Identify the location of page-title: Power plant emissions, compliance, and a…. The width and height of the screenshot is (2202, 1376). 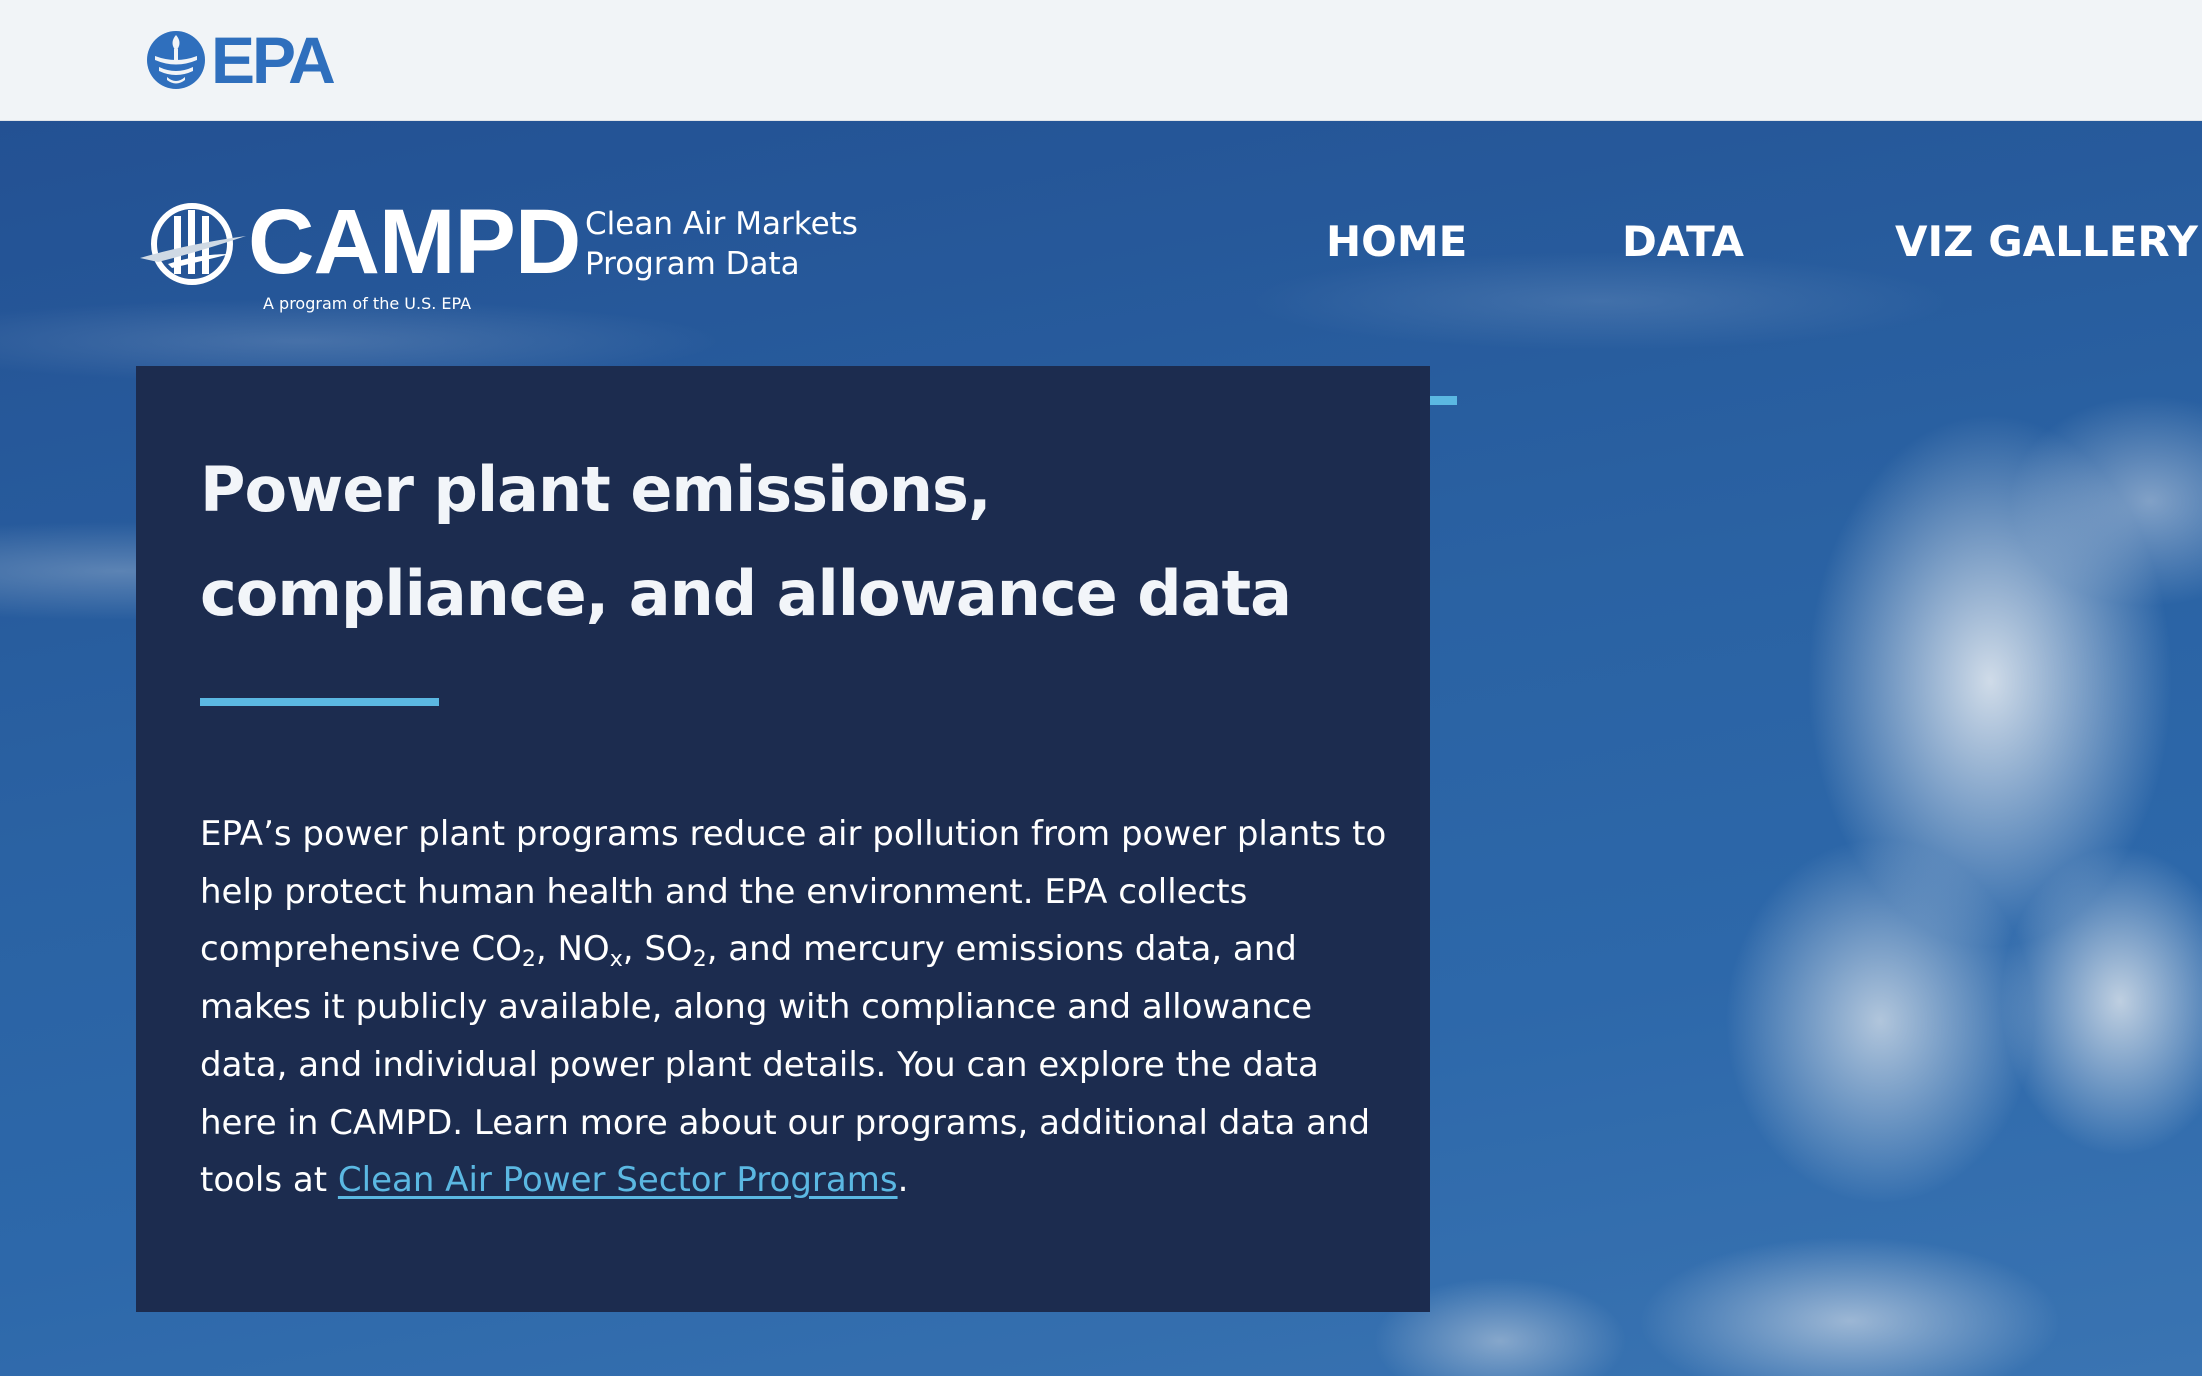
(746, 541).